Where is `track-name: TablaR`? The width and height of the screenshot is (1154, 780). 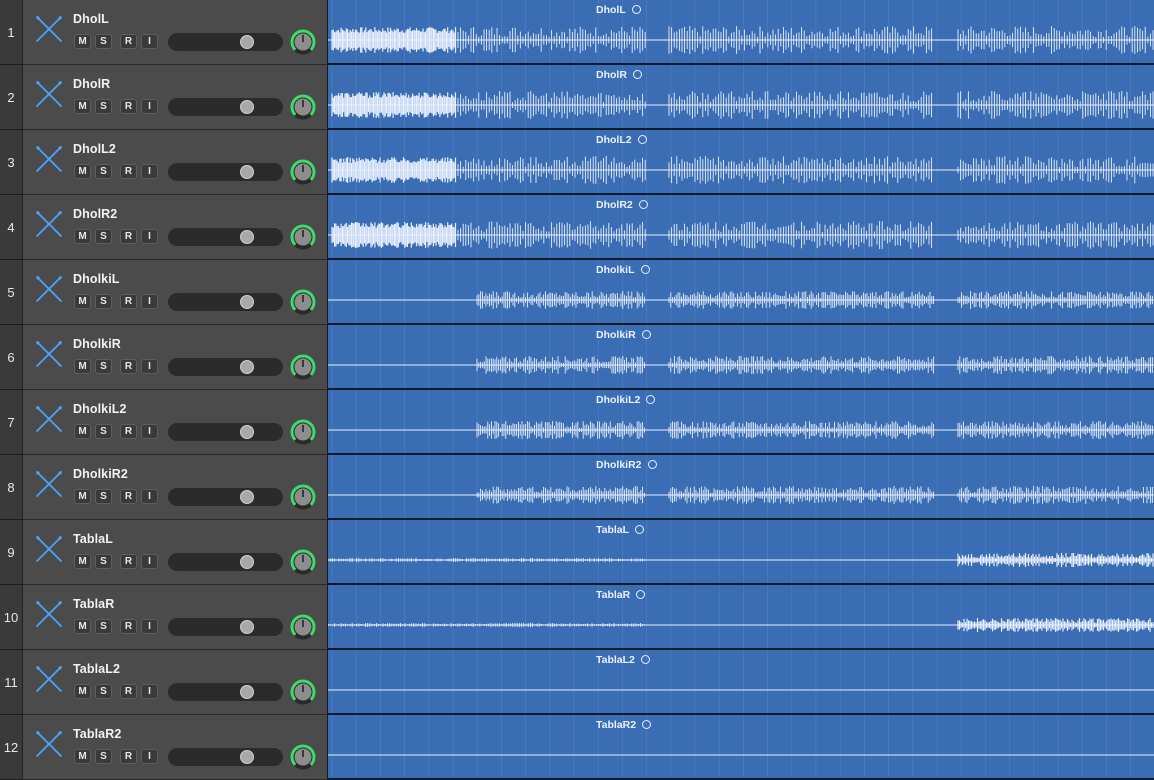 track-name: TablaR is located at coordinates (93, 604).